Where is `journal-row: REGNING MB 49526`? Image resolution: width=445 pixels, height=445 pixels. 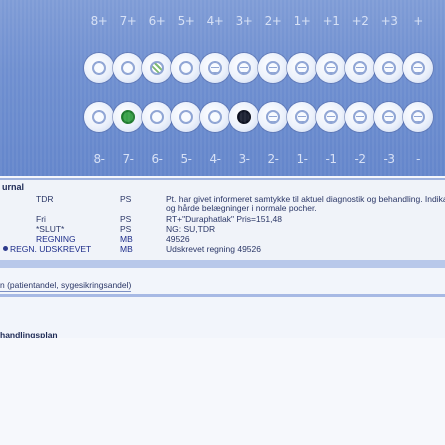 journal-row: REGNING MB 49526 is located at coordinates (222, 239).